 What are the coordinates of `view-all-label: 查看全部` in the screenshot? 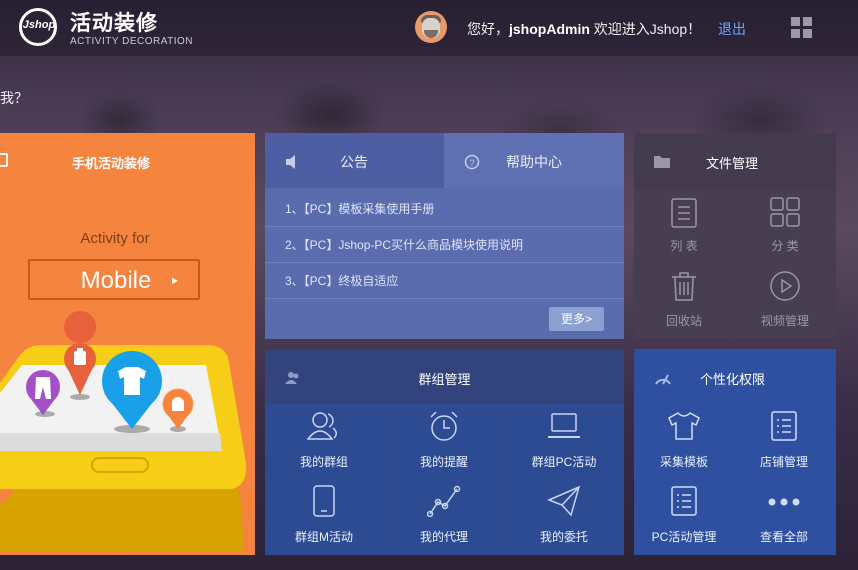 It's located at (783, 537).